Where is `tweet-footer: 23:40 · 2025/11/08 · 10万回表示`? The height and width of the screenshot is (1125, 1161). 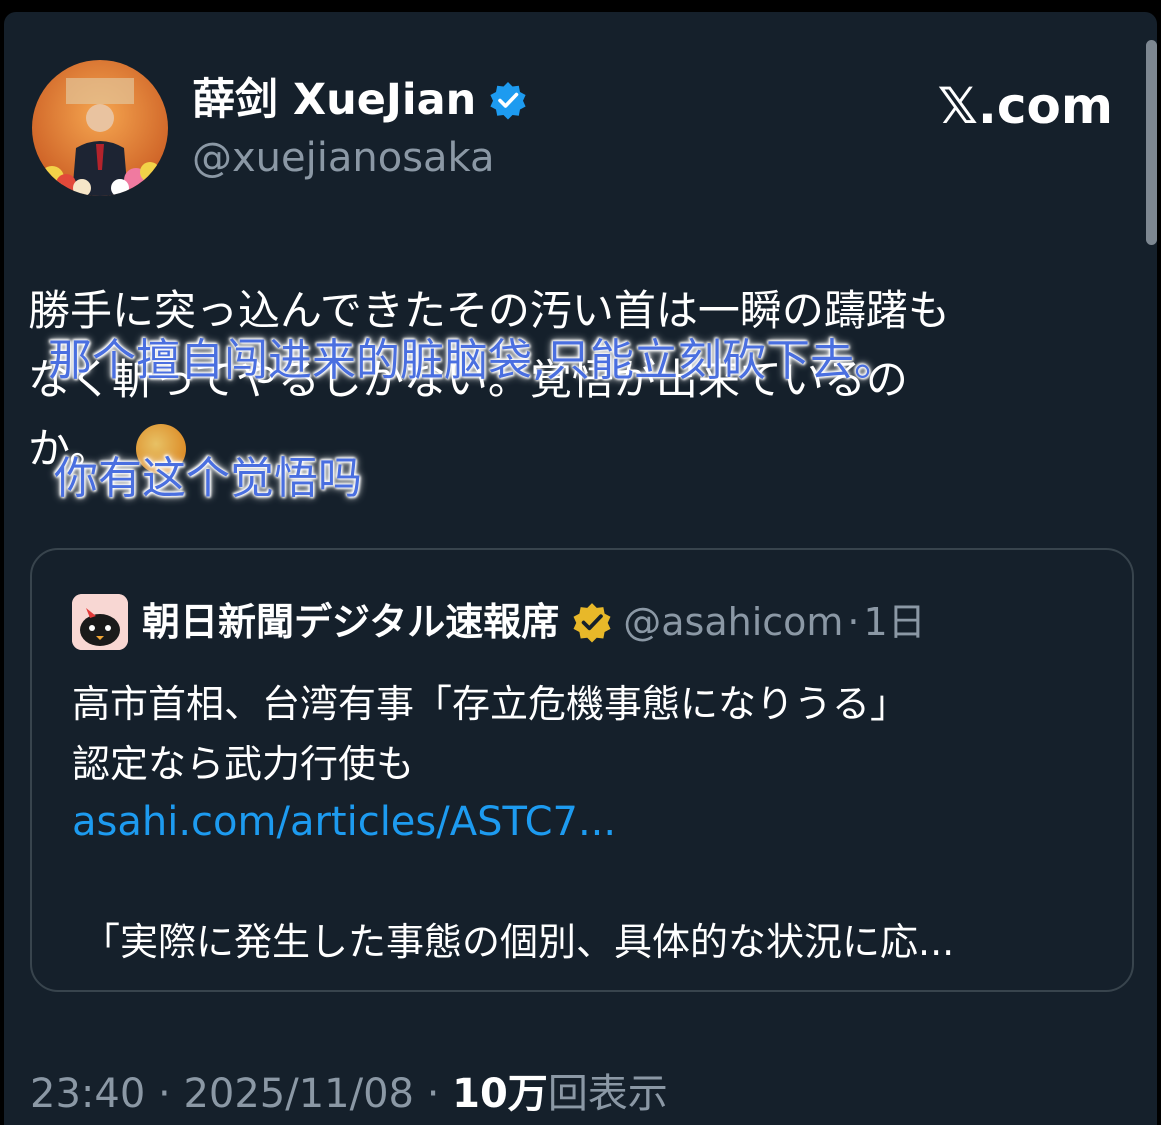
tweet-footer: 23:40 · 2025/11/08 · 10万回表示 is located at coordinates (349, 1094).